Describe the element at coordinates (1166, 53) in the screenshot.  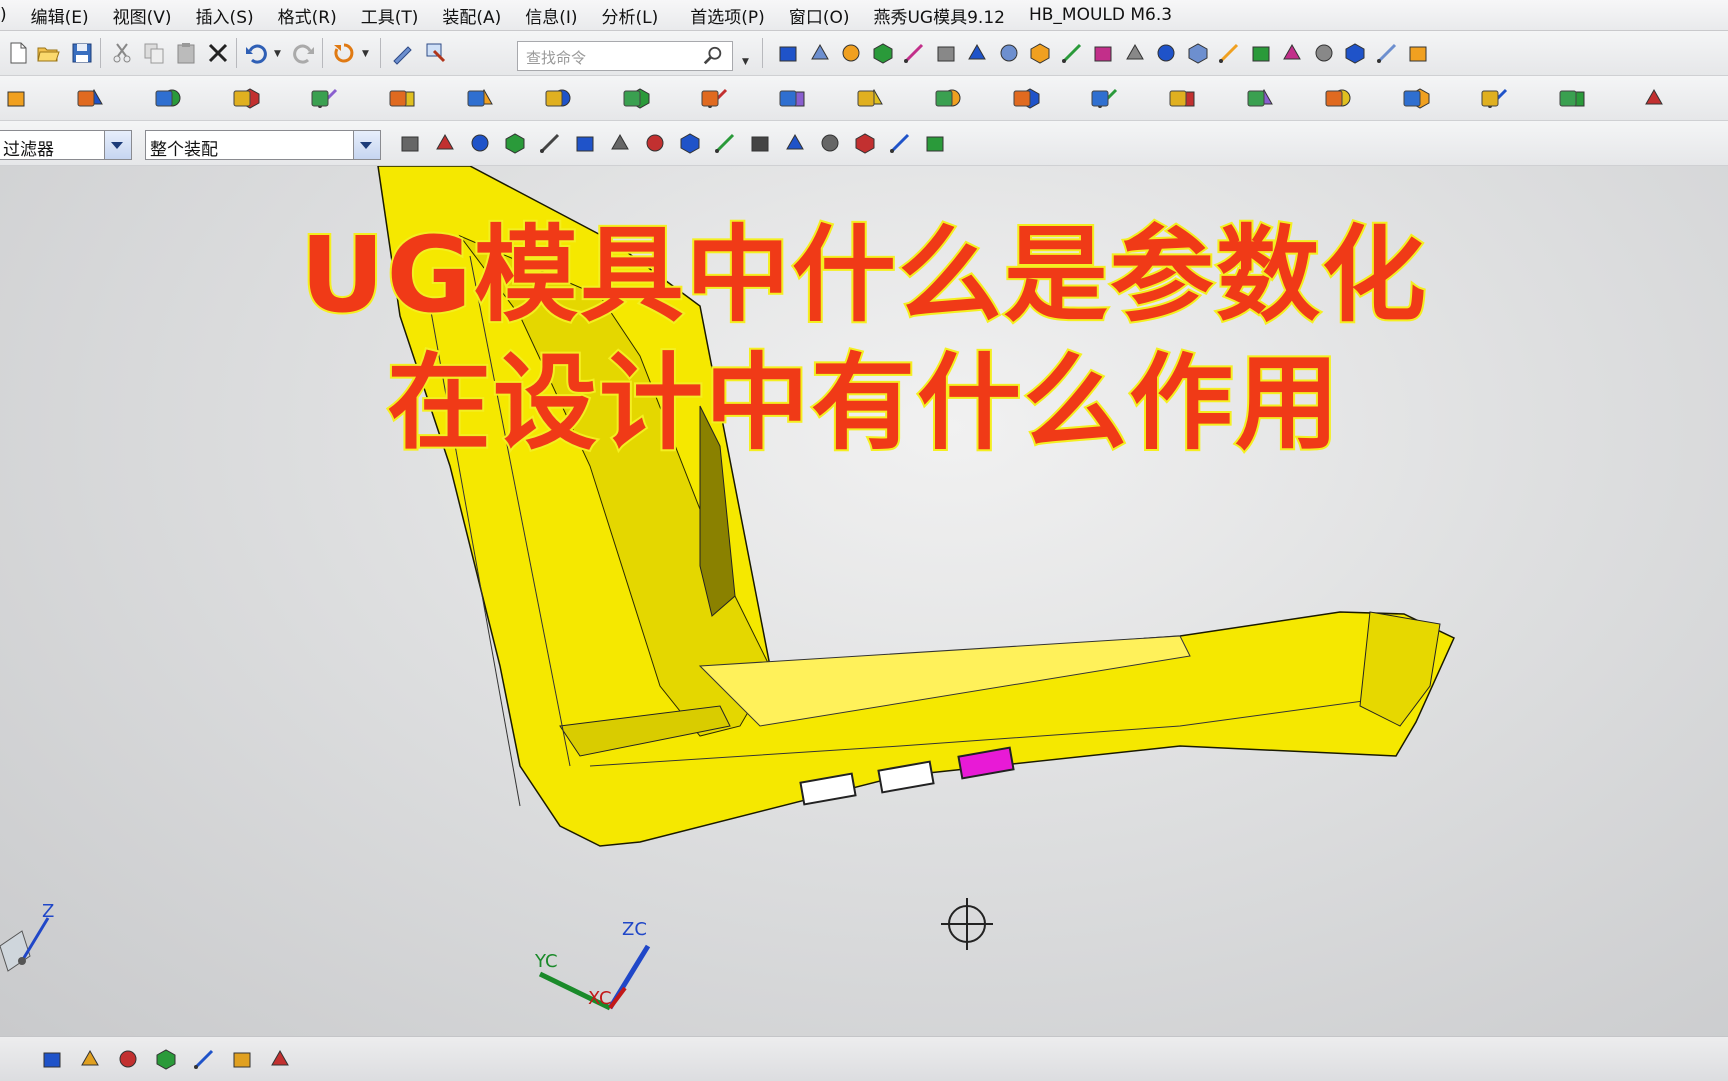
I see `curve-icon` at that location.